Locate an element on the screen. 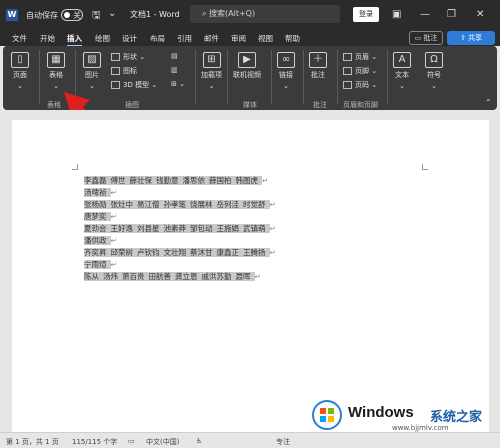 This screenshot has width=500, height=448. login-button: 登录 is located at coordinates (366, 14).